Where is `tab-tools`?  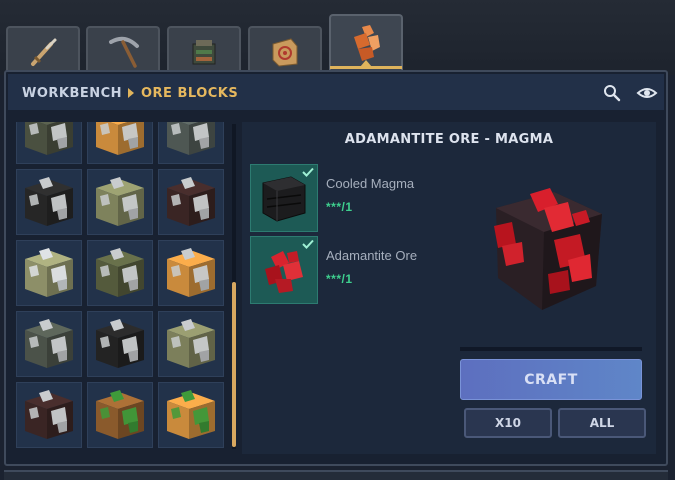 tab-tools is located at coordinates (123, 51).